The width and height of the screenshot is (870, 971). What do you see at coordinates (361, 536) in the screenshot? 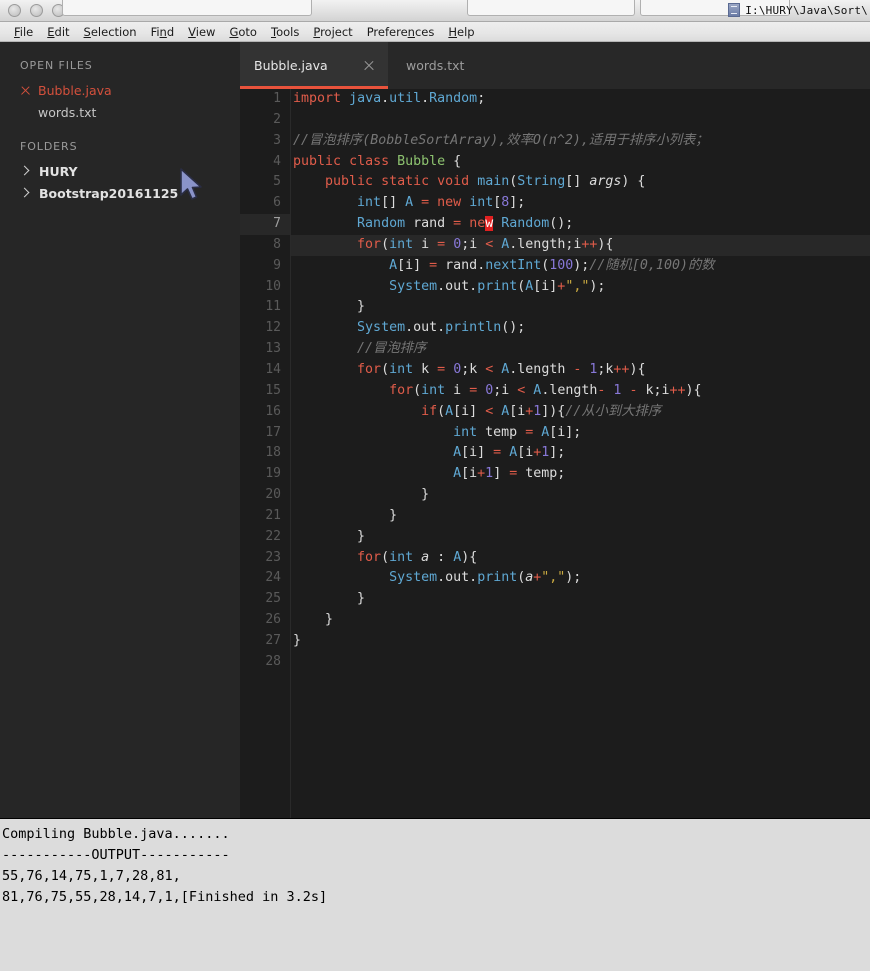
I see `code-line-22: }` at bounding box center [361, 536].